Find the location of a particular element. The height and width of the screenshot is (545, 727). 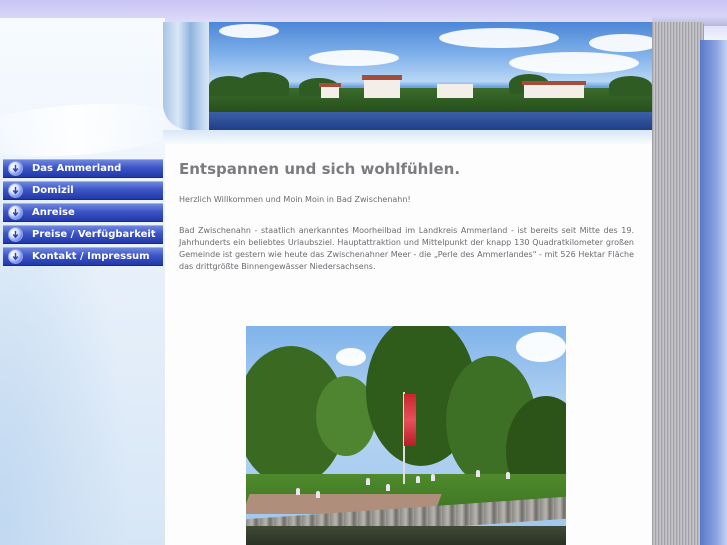

book-pages-decoration is located at coordinates (678, 283).